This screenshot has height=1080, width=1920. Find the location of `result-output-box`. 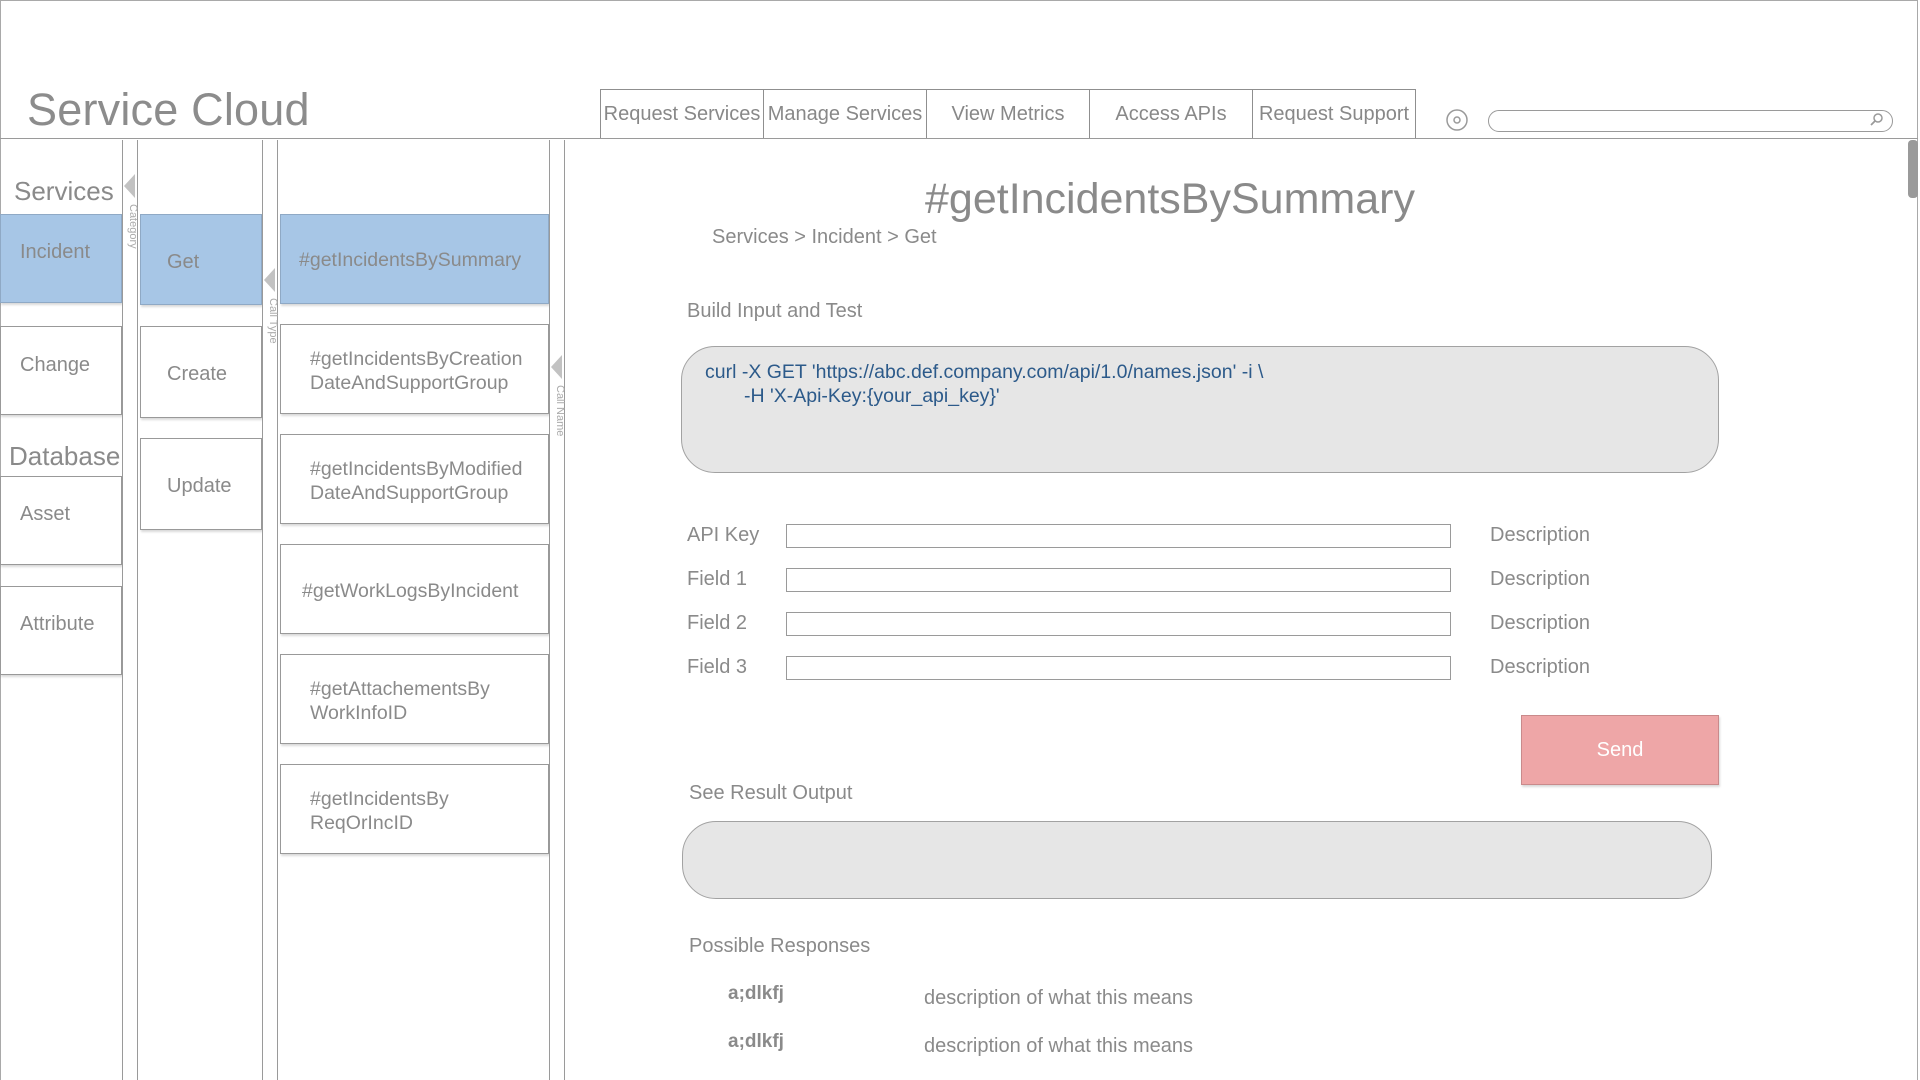

result-output-box is located at coordinates (1197, 860).